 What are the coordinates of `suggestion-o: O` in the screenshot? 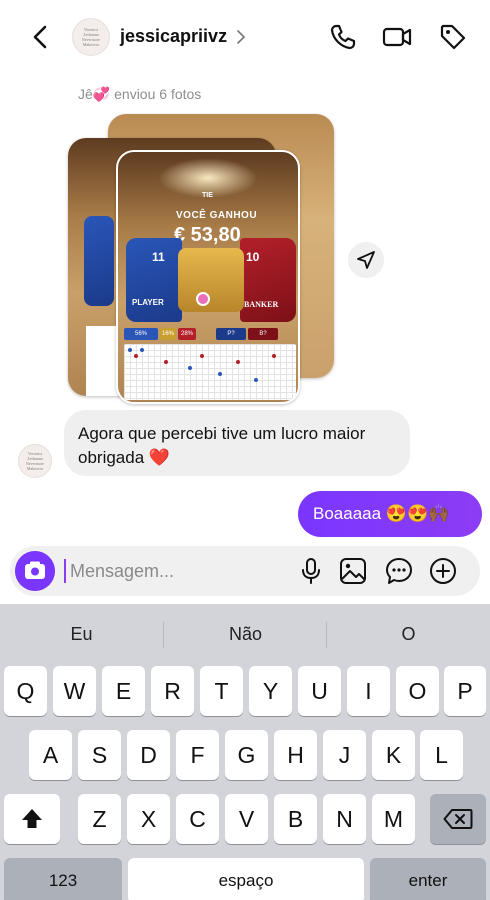 It's located at (408, 634).